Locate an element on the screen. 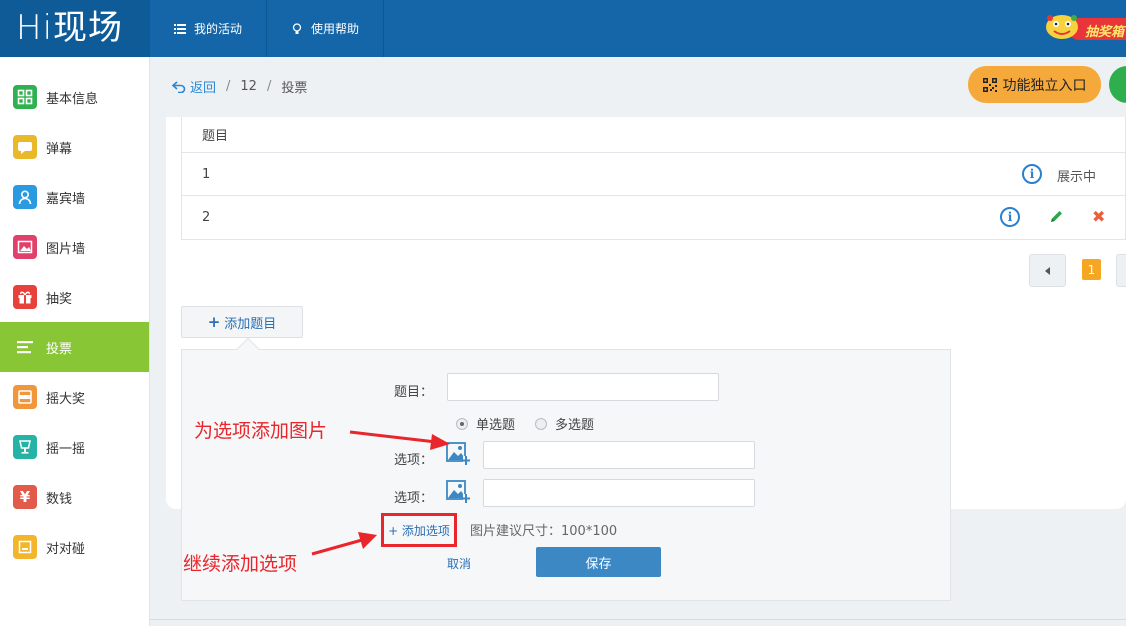  yen-icon: ¥ is located at coordinates (25, 497).